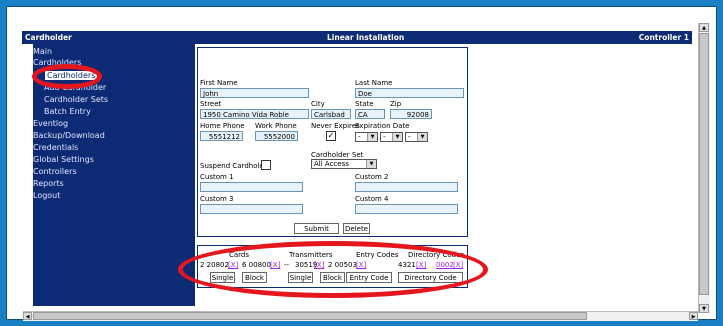 The image size is (723, 326). I want to click on scroll-up-icon: ▲, so click(704, 27).